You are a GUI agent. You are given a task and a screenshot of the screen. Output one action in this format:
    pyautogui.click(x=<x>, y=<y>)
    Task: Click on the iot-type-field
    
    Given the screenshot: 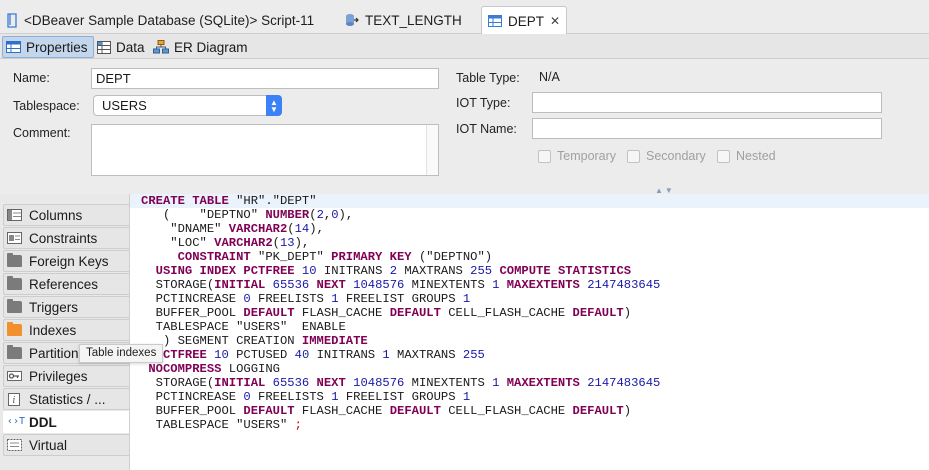 What is the action you would take?
    pyautogui.click(x=707, y=102)
    